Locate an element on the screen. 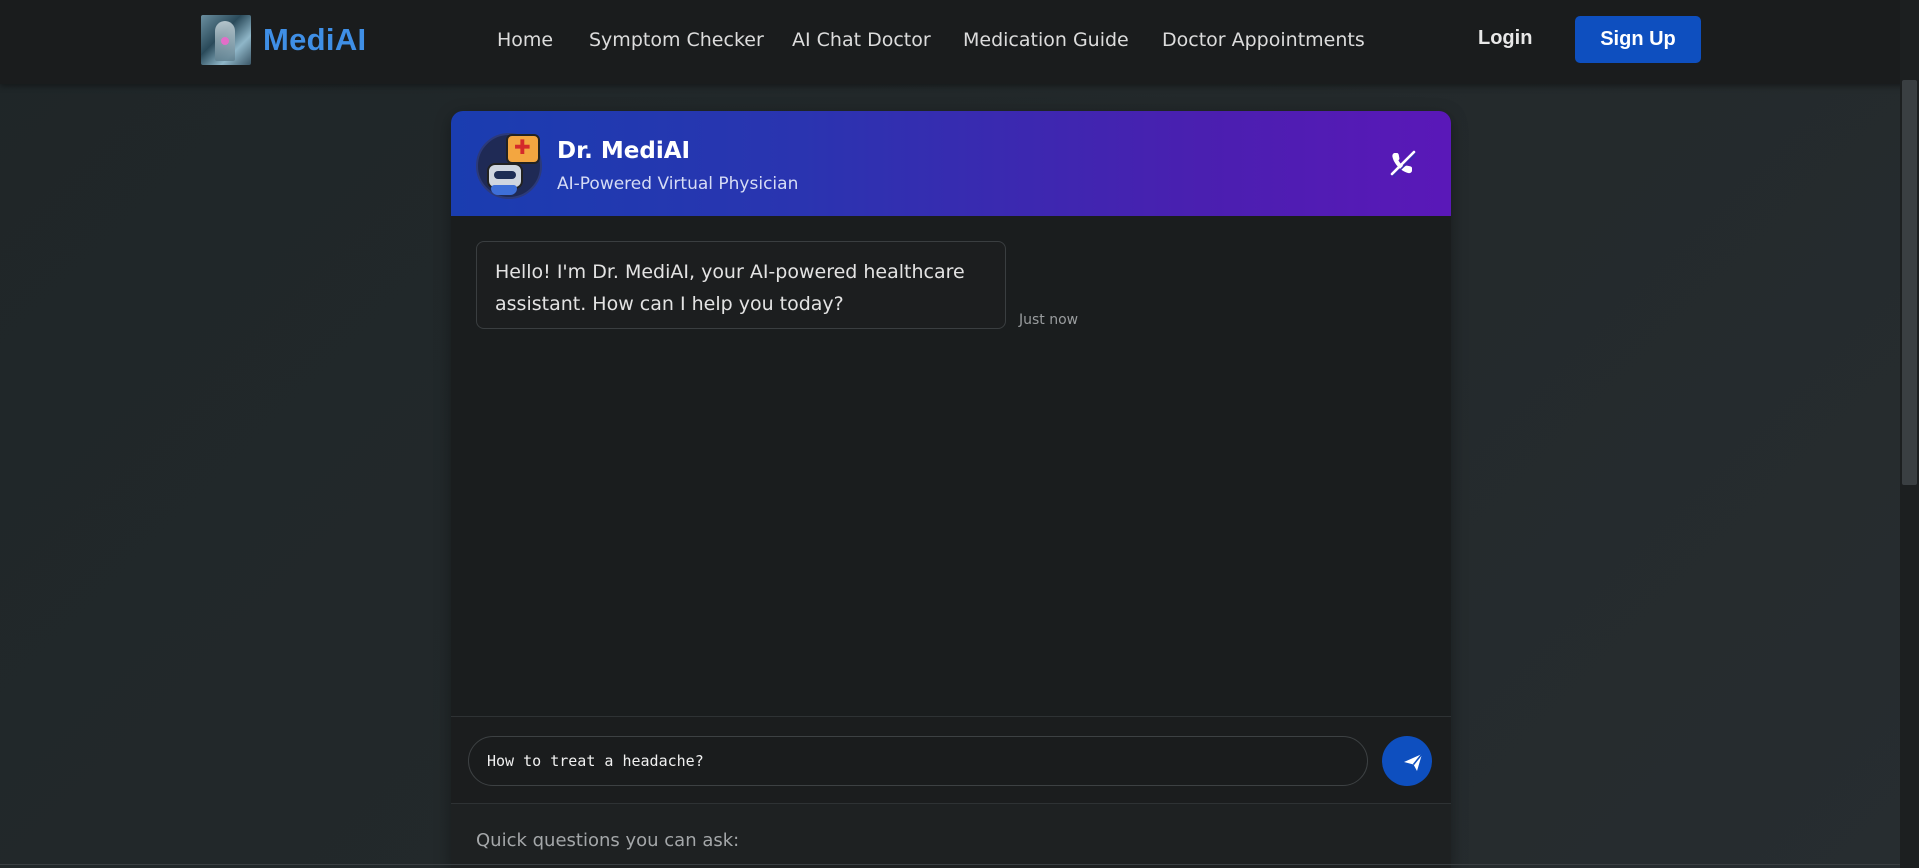 Image resolution: width=1919 pixels, height=868 pixels. message-timestamp: Just now is located at coordinates (1049, 320).